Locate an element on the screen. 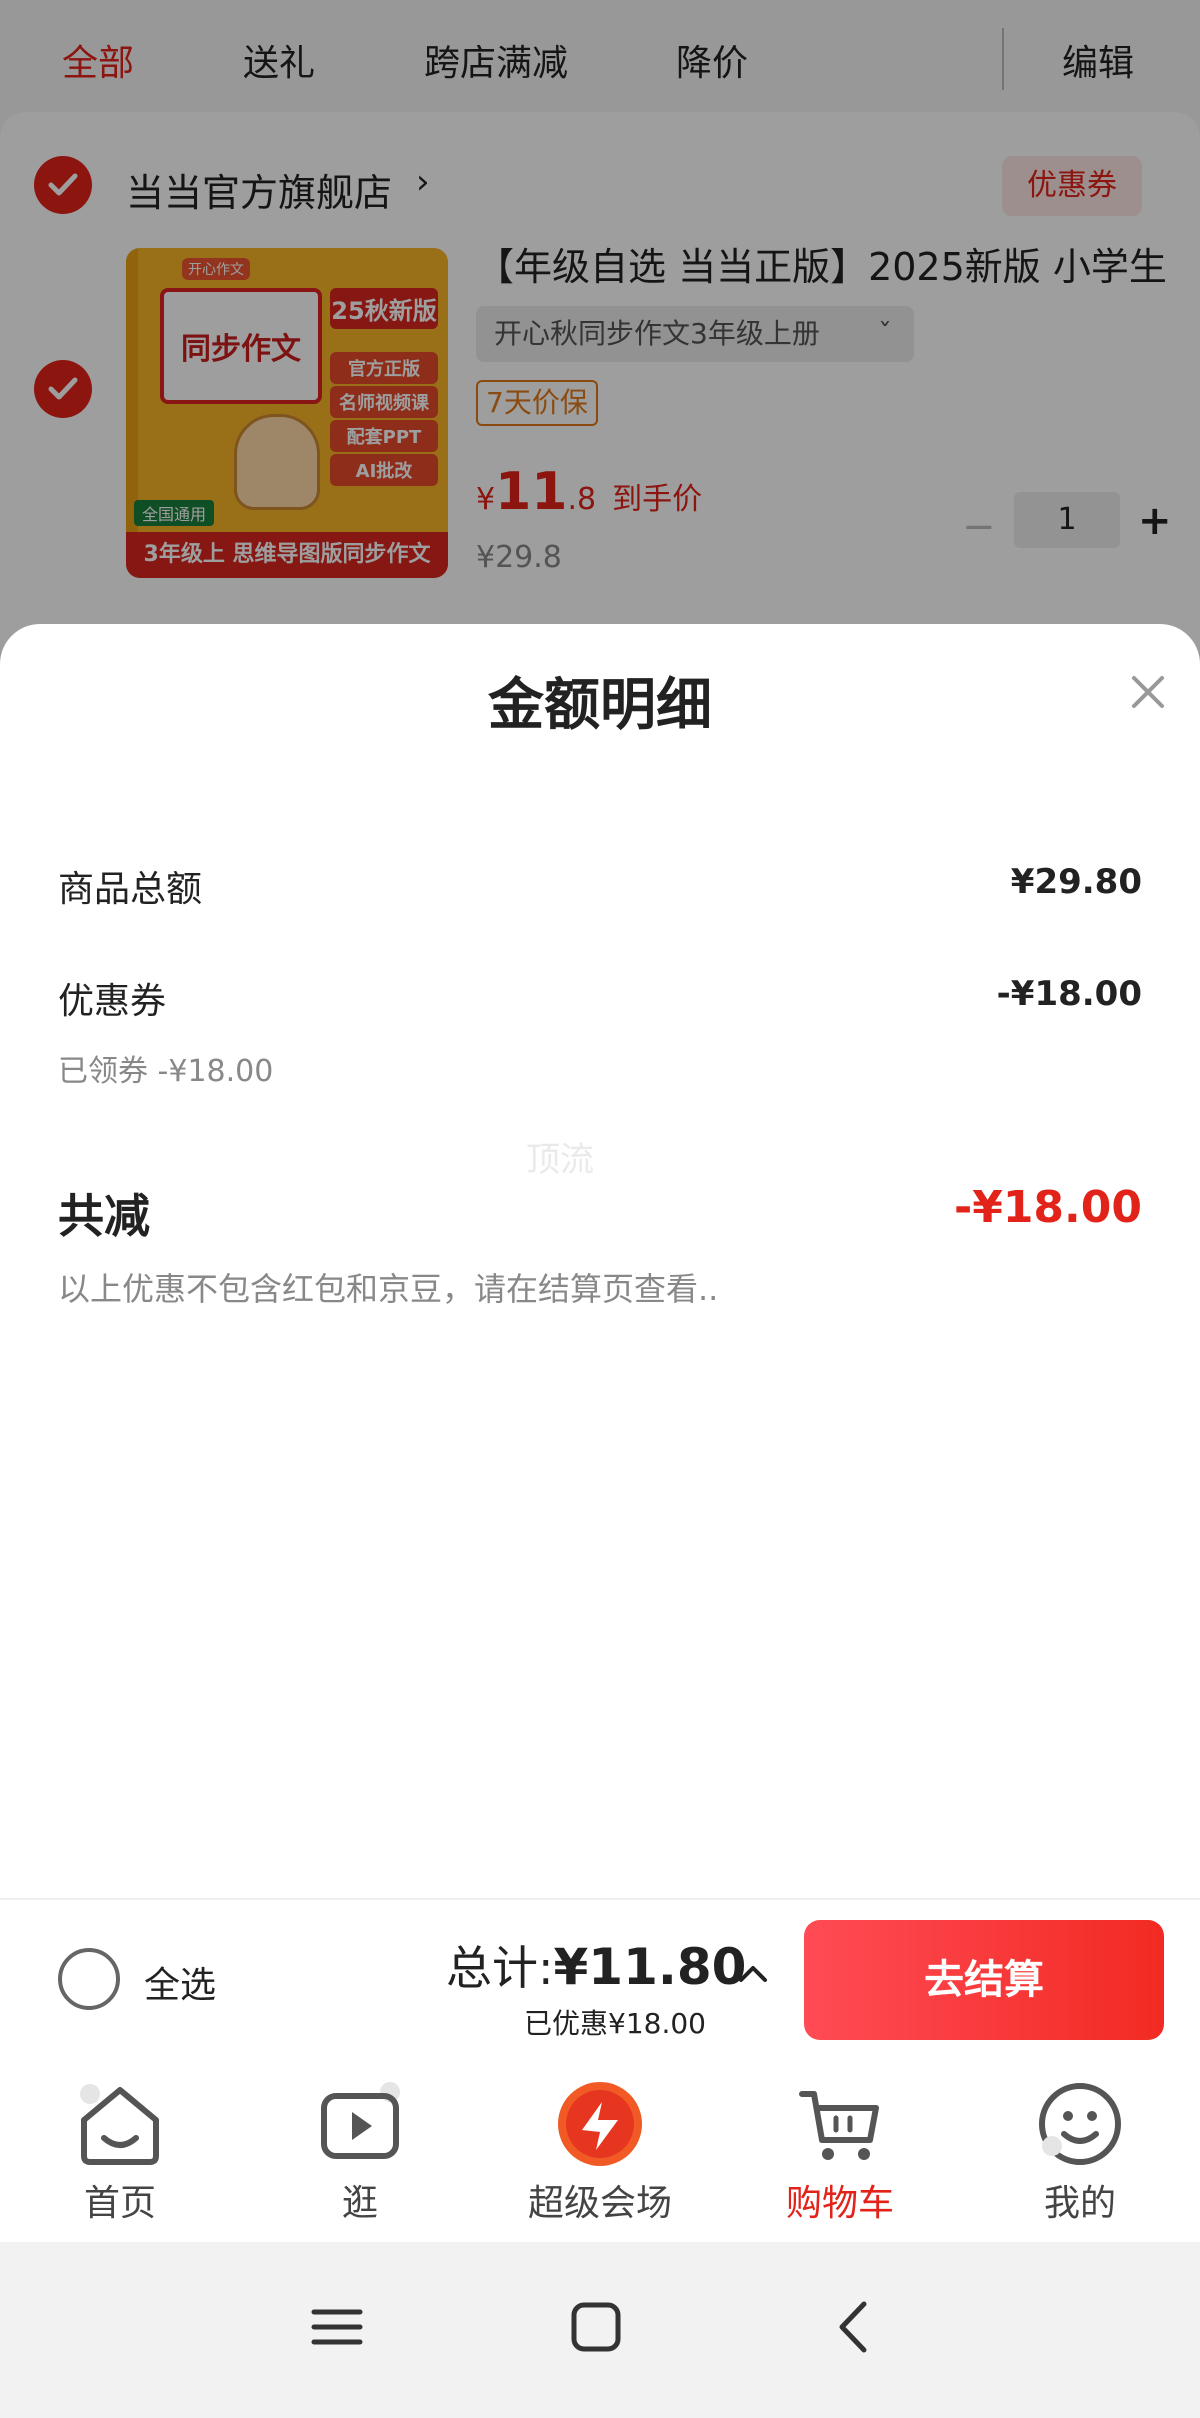  checkout-bar: 全选 总计:¥11.80 已优惠¥18.00 去结算 is located at coordinates (600, 1977).